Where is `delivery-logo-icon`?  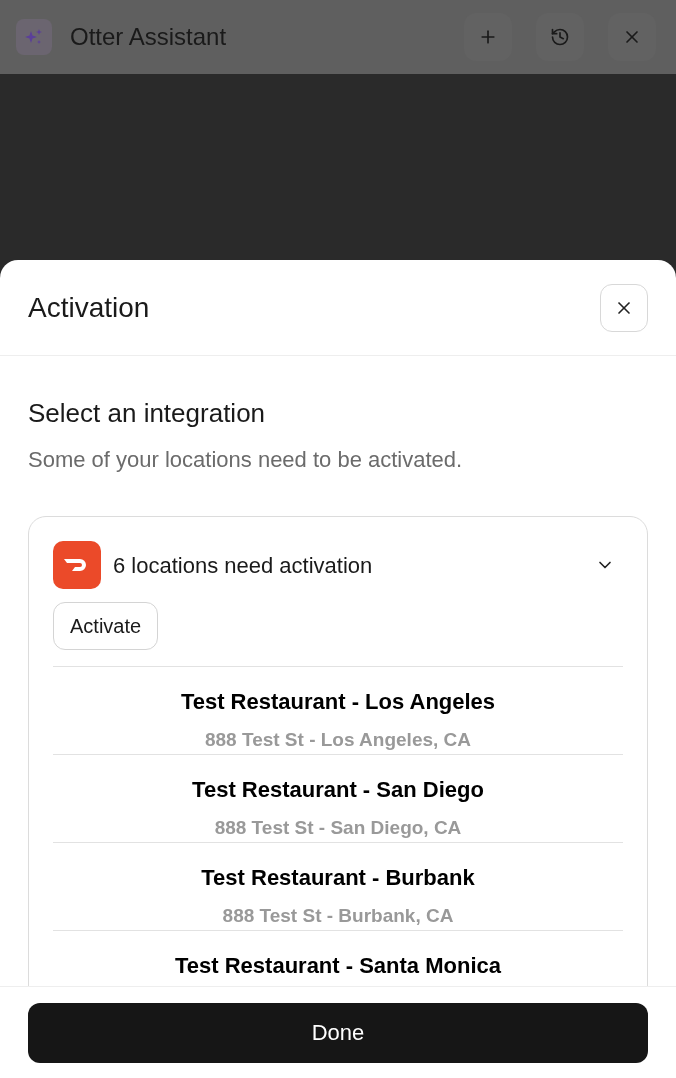 delivery-logo-icon is located at coordinates (77, 565).